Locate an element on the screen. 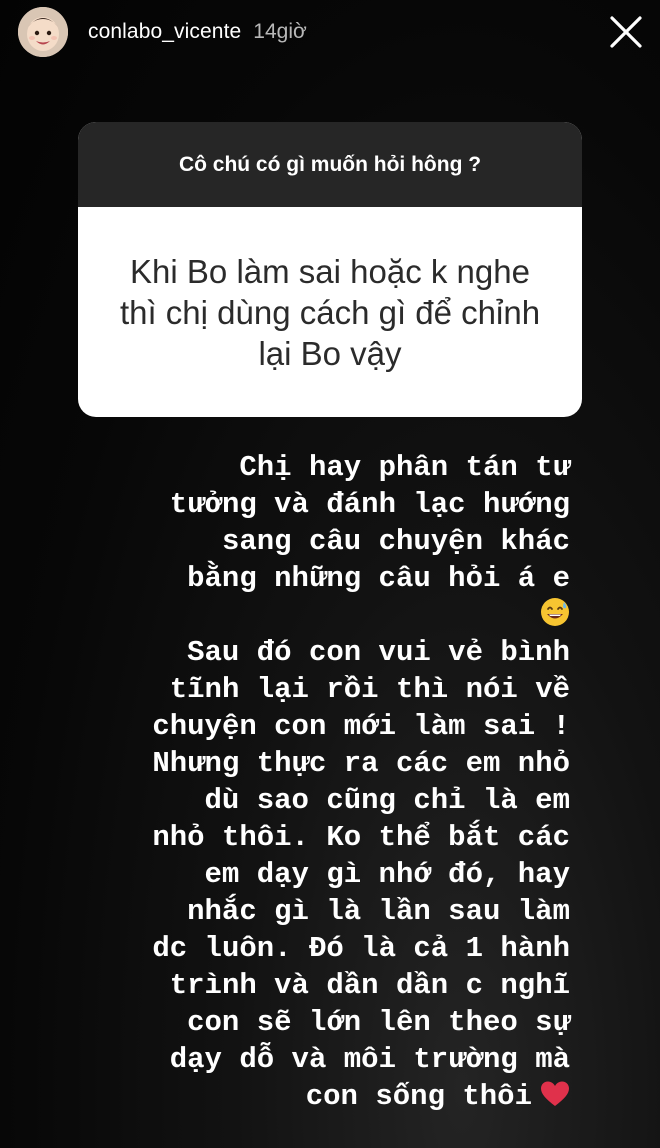  answer-line: nhỏ thôi. Ko thể bắt các is located at coordinates (361, 837).